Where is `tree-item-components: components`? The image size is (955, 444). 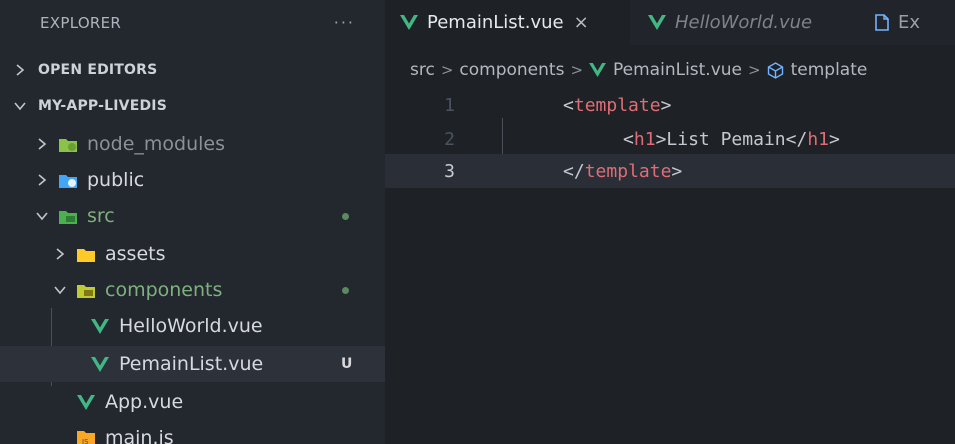
tree-item-components: components is located at coordinates (192, 290).